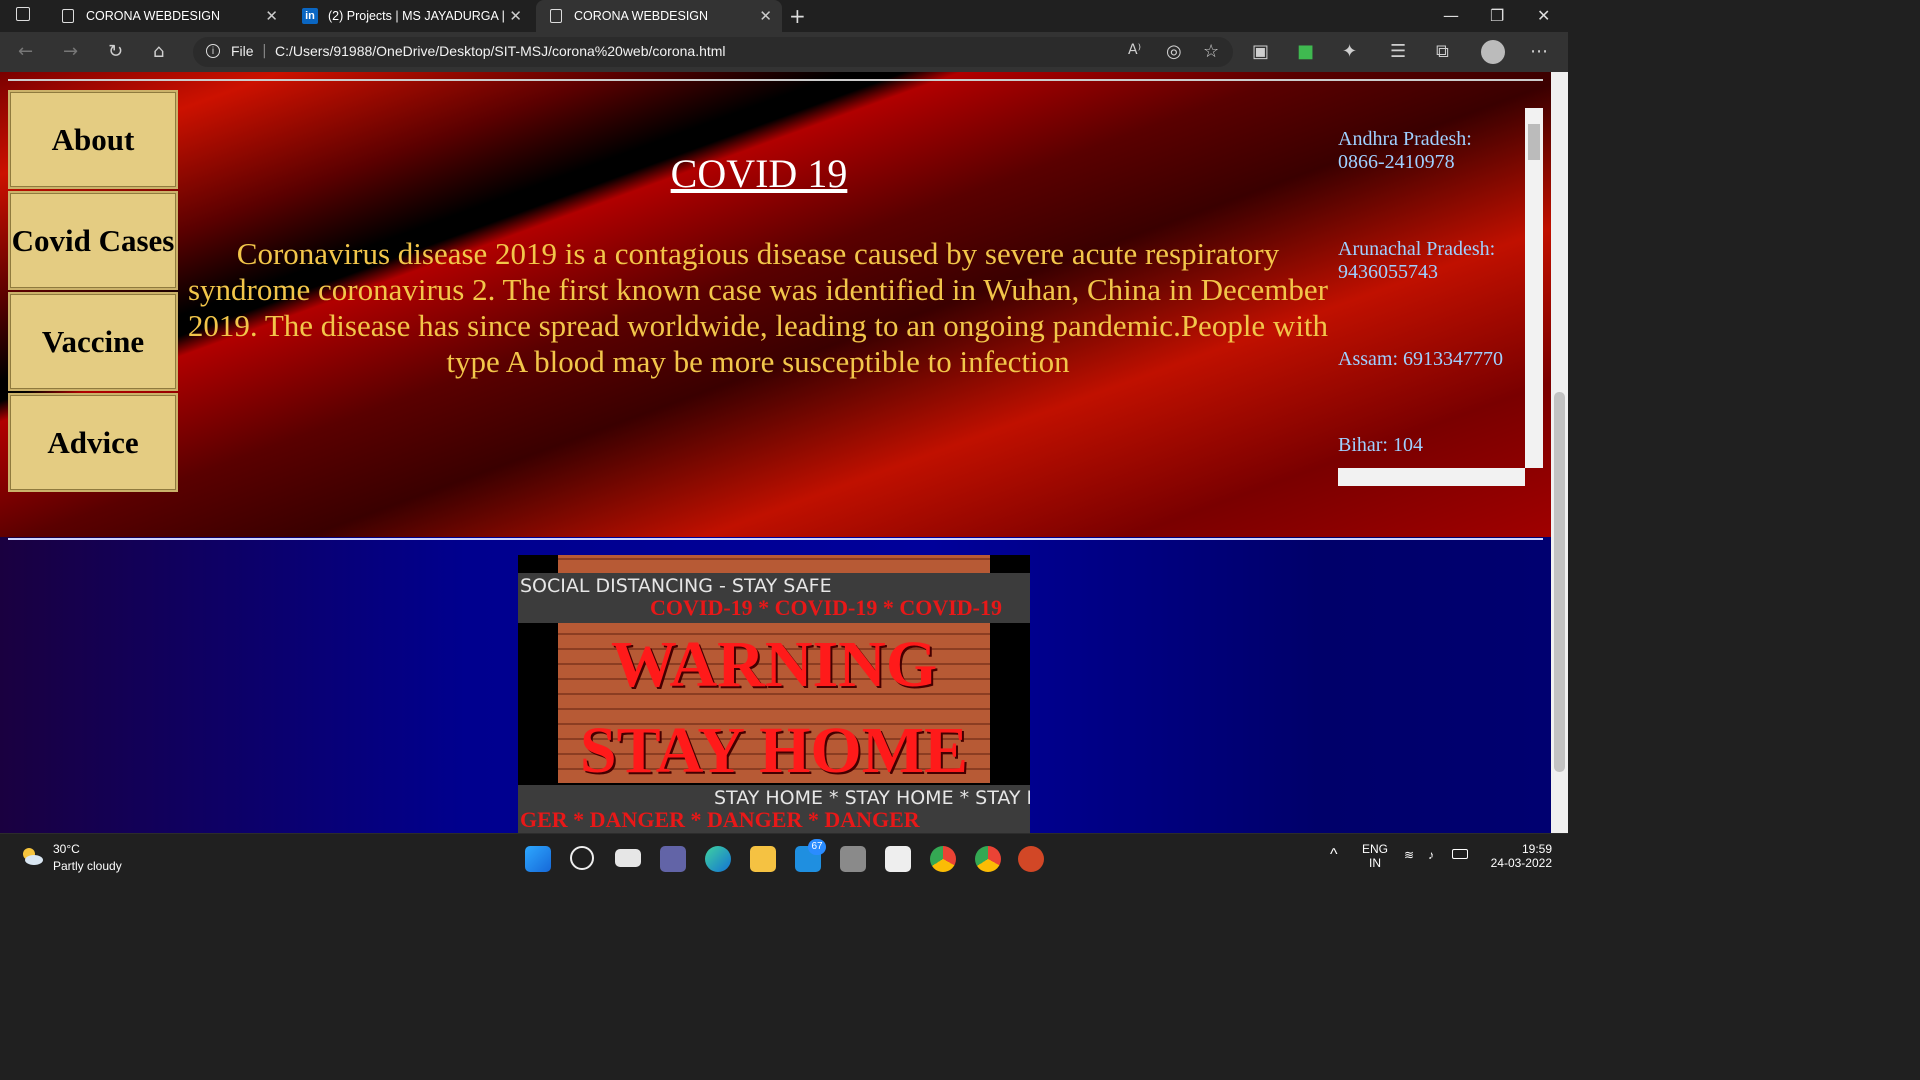  What do you see at coordinates (1536, 849) in the screenshot?
I see `clock-time: 19:59` at bounding box center [1536, 849].